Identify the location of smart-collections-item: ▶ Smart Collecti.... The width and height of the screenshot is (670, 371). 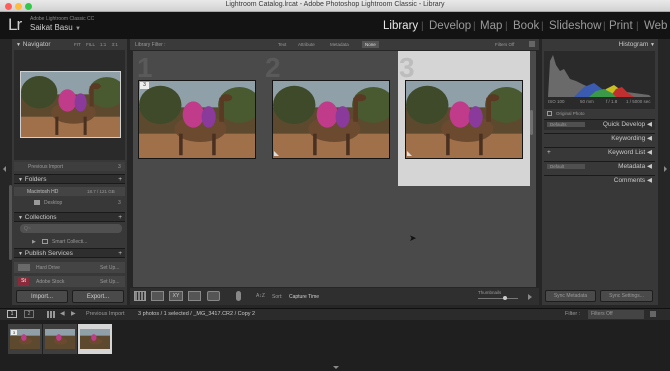
(69, 241).